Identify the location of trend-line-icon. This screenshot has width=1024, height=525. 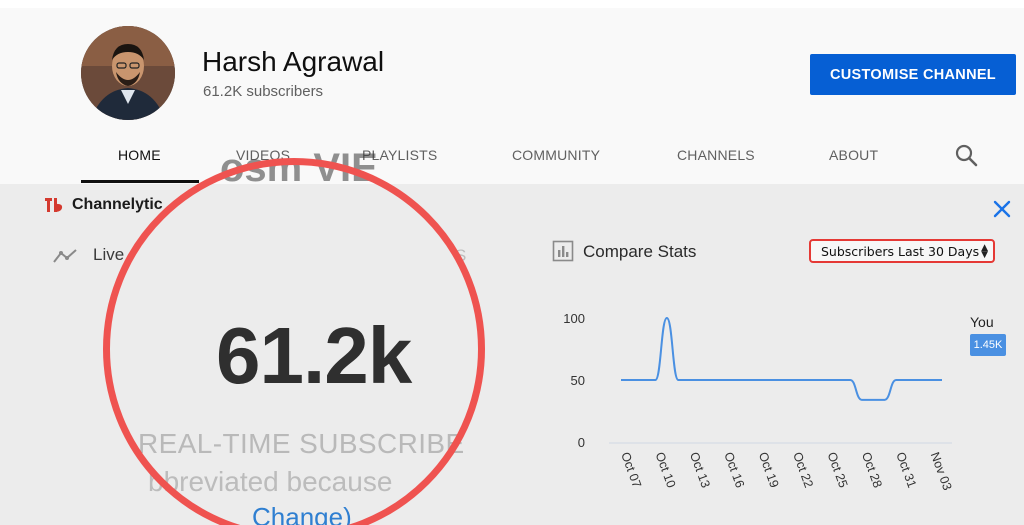
(66, 256).